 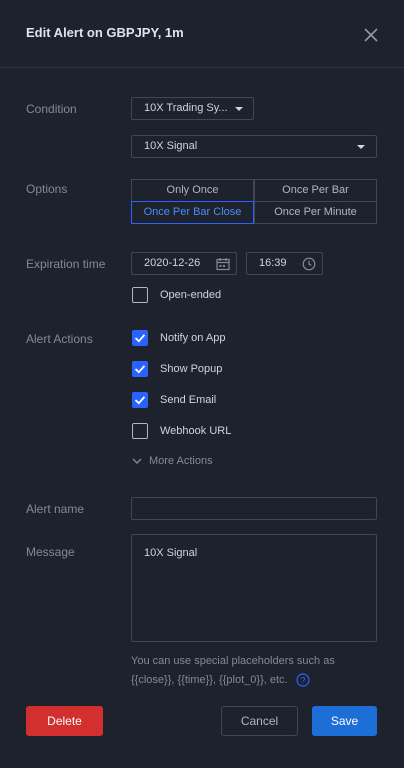 What do you see at coordinates (171, 553) in the screenshot?
I see `message-value: 10X Signal` at bounding box center [171, 553].